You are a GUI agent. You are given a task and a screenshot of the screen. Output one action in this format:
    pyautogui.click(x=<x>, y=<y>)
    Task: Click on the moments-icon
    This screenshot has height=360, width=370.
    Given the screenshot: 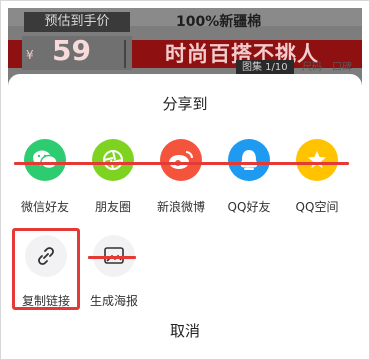 What is the action you would take?
    pyautogui.click(x=113, y=160)
    